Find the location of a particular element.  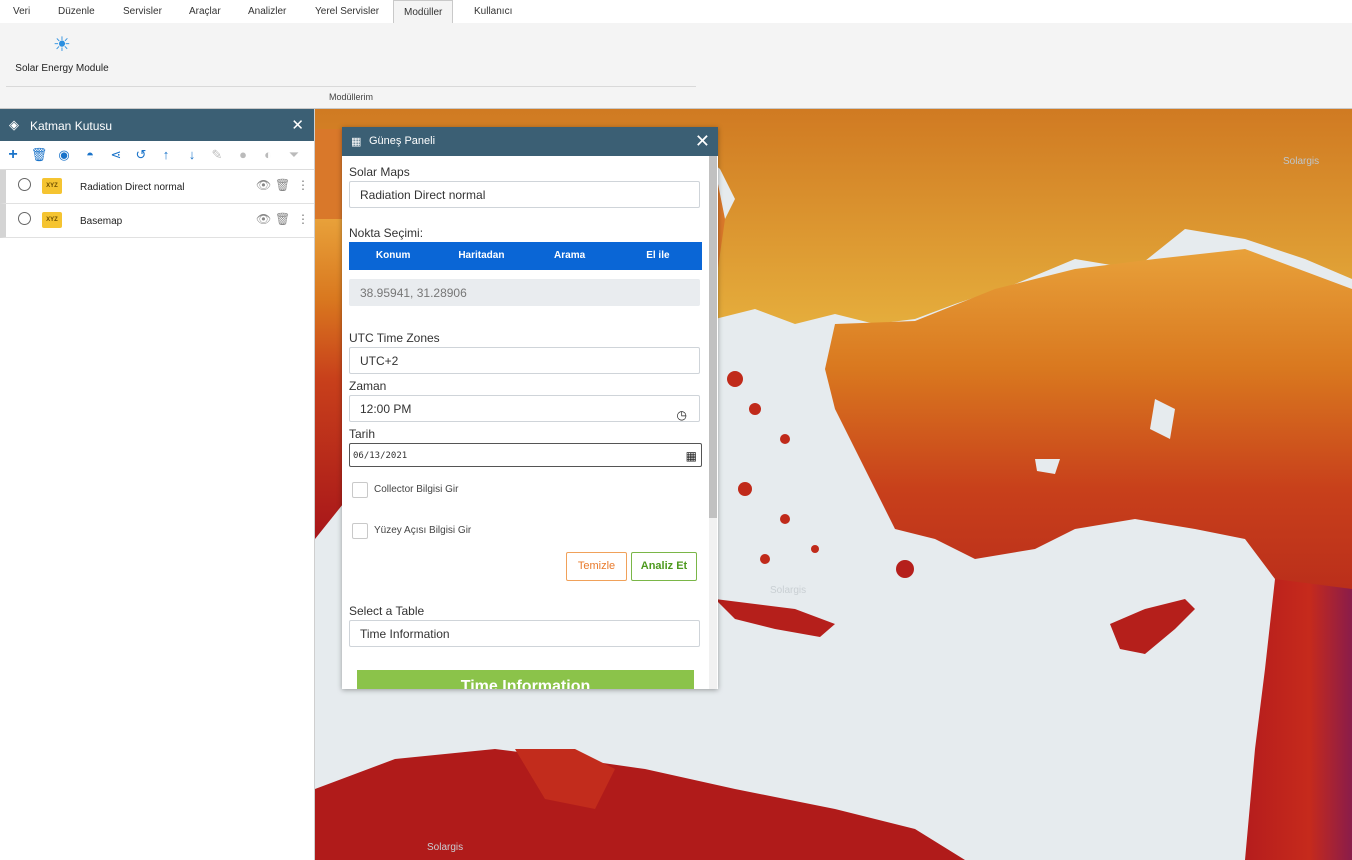

layer-row: XYZ Basemap 👁 🗑 ⋮ is located at coordinates (157, 221).